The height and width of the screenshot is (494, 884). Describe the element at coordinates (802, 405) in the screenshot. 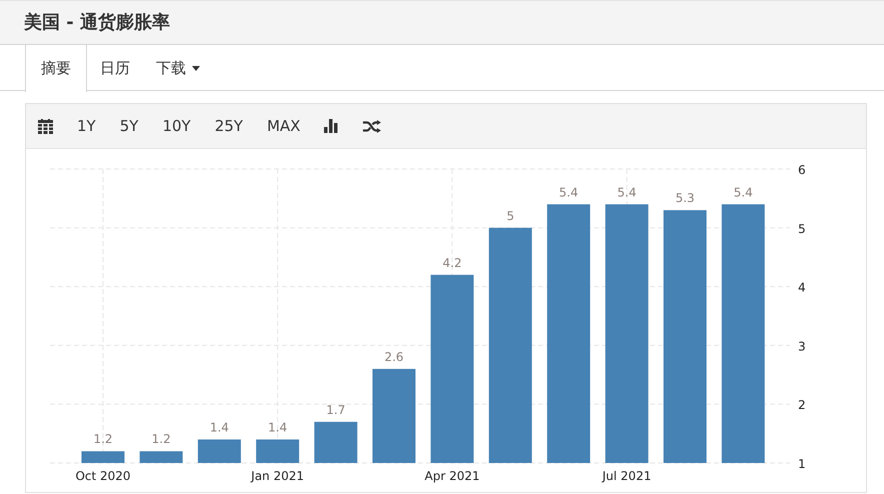

I see `y-axis-label: 2` at that location.